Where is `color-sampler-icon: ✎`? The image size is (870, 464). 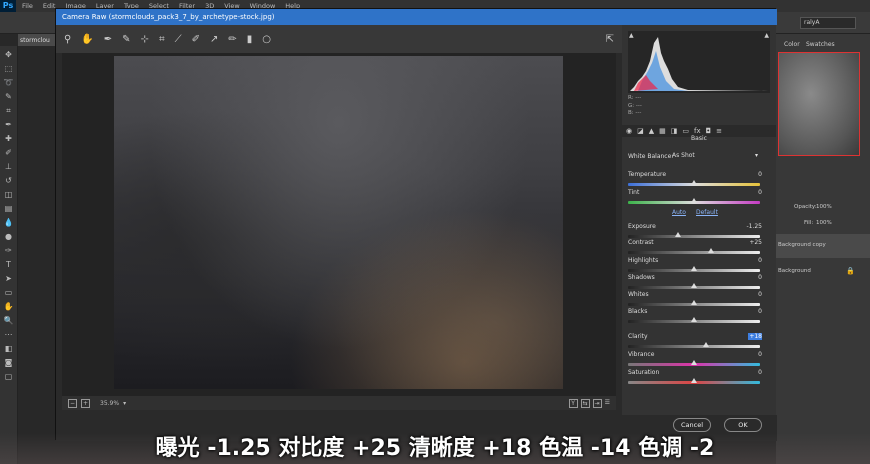 color-sampler-icon: ✎ is located at coordinates (126, 39).